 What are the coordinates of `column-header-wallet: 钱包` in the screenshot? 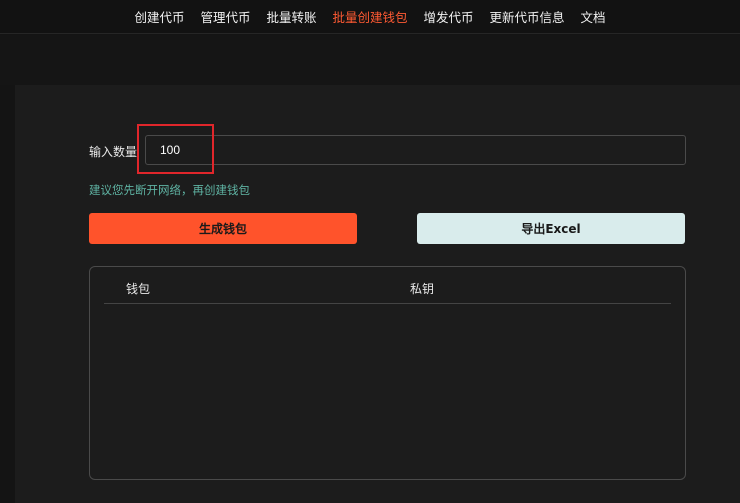 It's located at (138, 289).